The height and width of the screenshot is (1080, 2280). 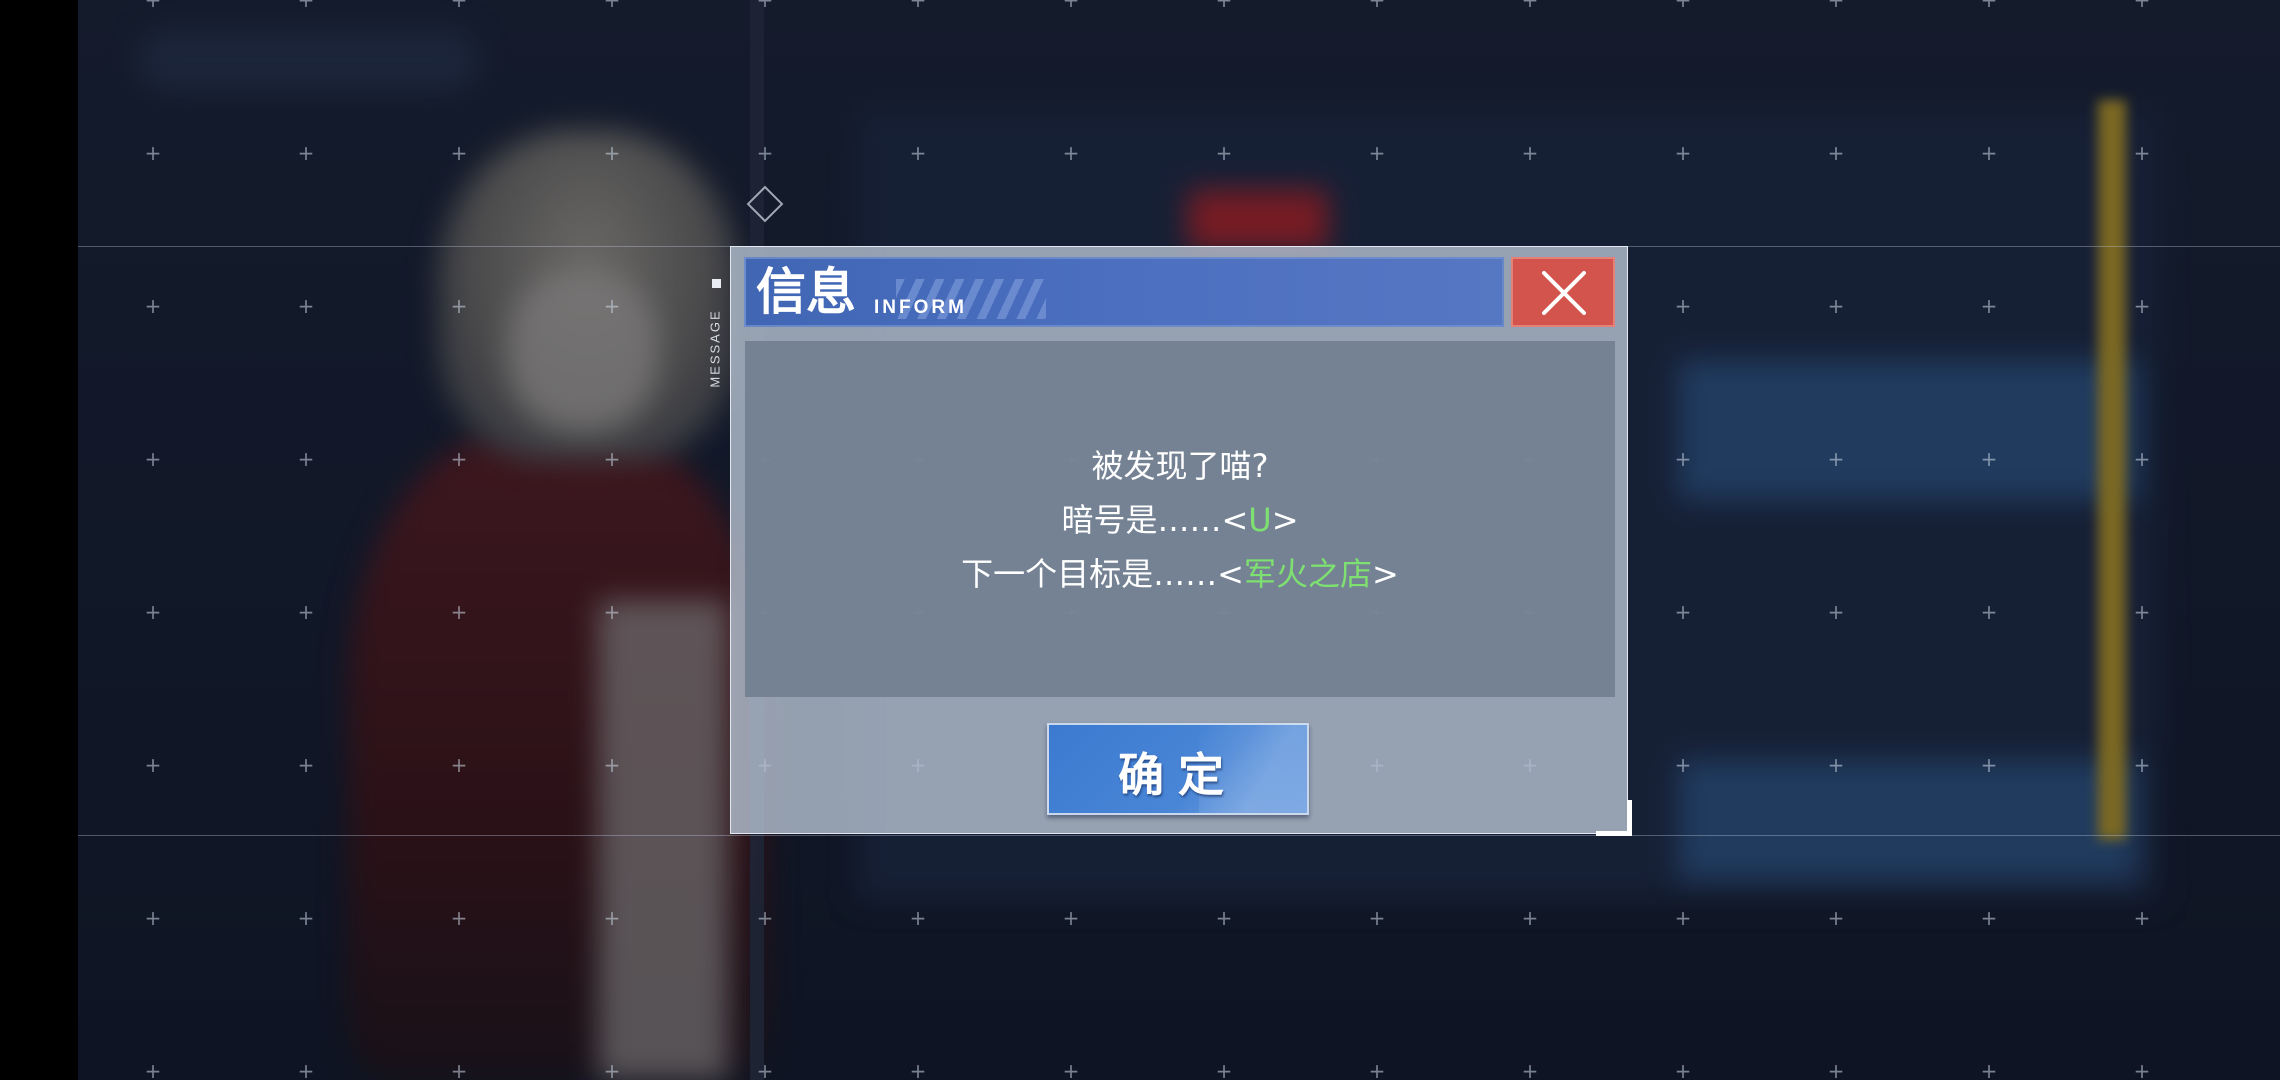 I want to click on close-icon, so click(x=1564, y=293).